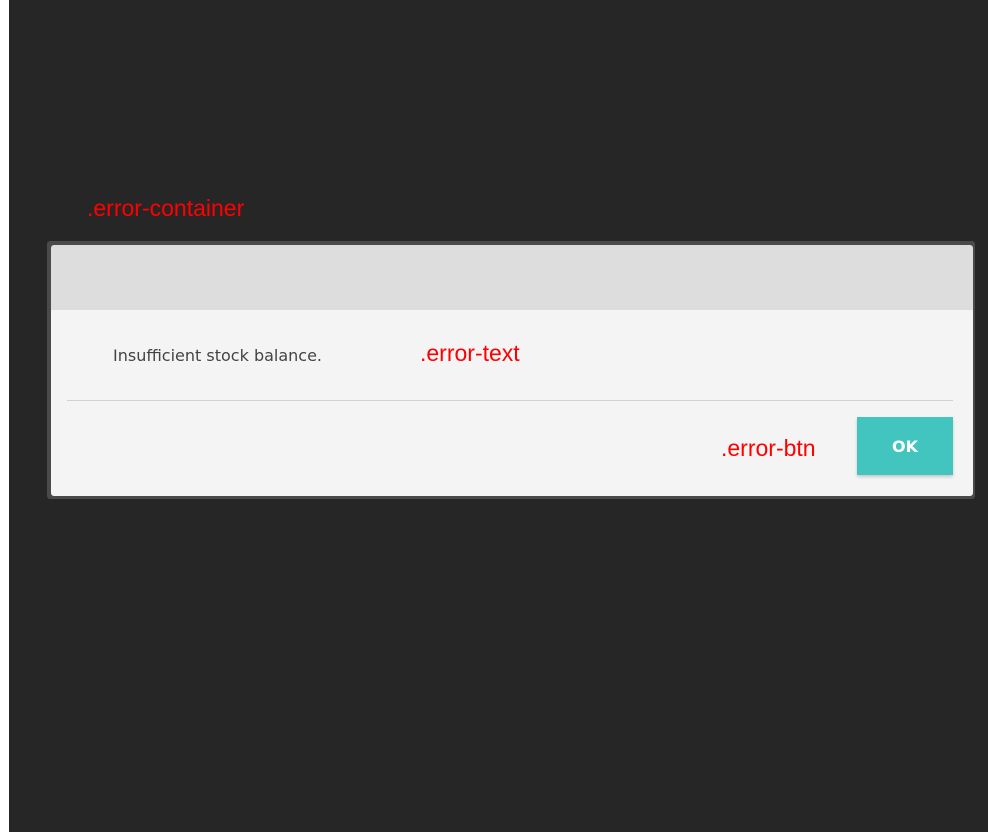  Describe the element at coordinates (166, 208) in the screenshot. I see `container-annotation: .error-container` at that location.